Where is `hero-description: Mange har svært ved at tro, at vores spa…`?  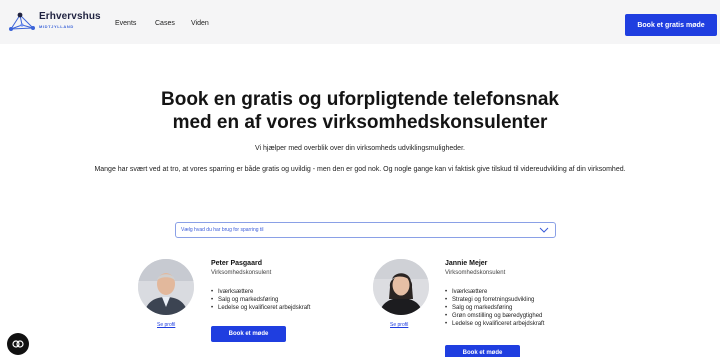 hero-description: Mange har svært ved at tro, at vores spa… is located at coordinates (360, 169).